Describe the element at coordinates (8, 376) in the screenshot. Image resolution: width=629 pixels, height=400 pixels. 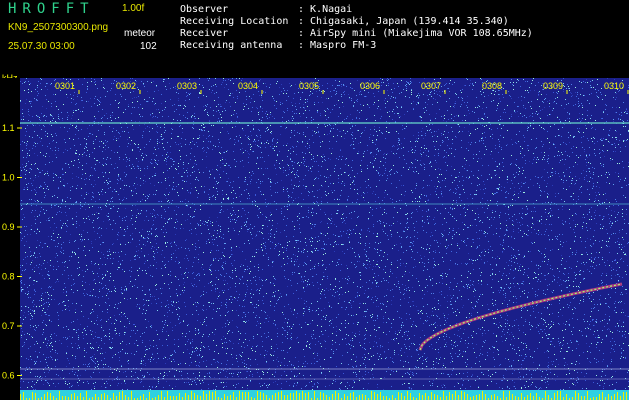
I see `y-tick-label: 0.6` at that location.